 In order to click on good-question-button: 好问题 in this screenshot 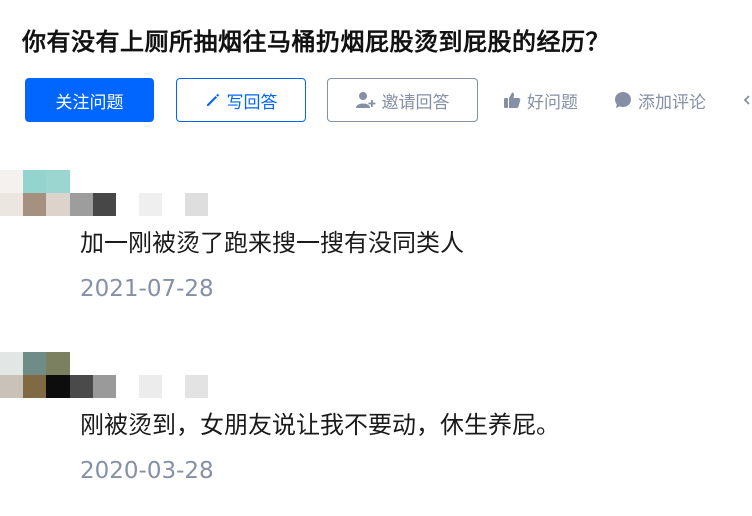, I will do `click(540, 100)`.